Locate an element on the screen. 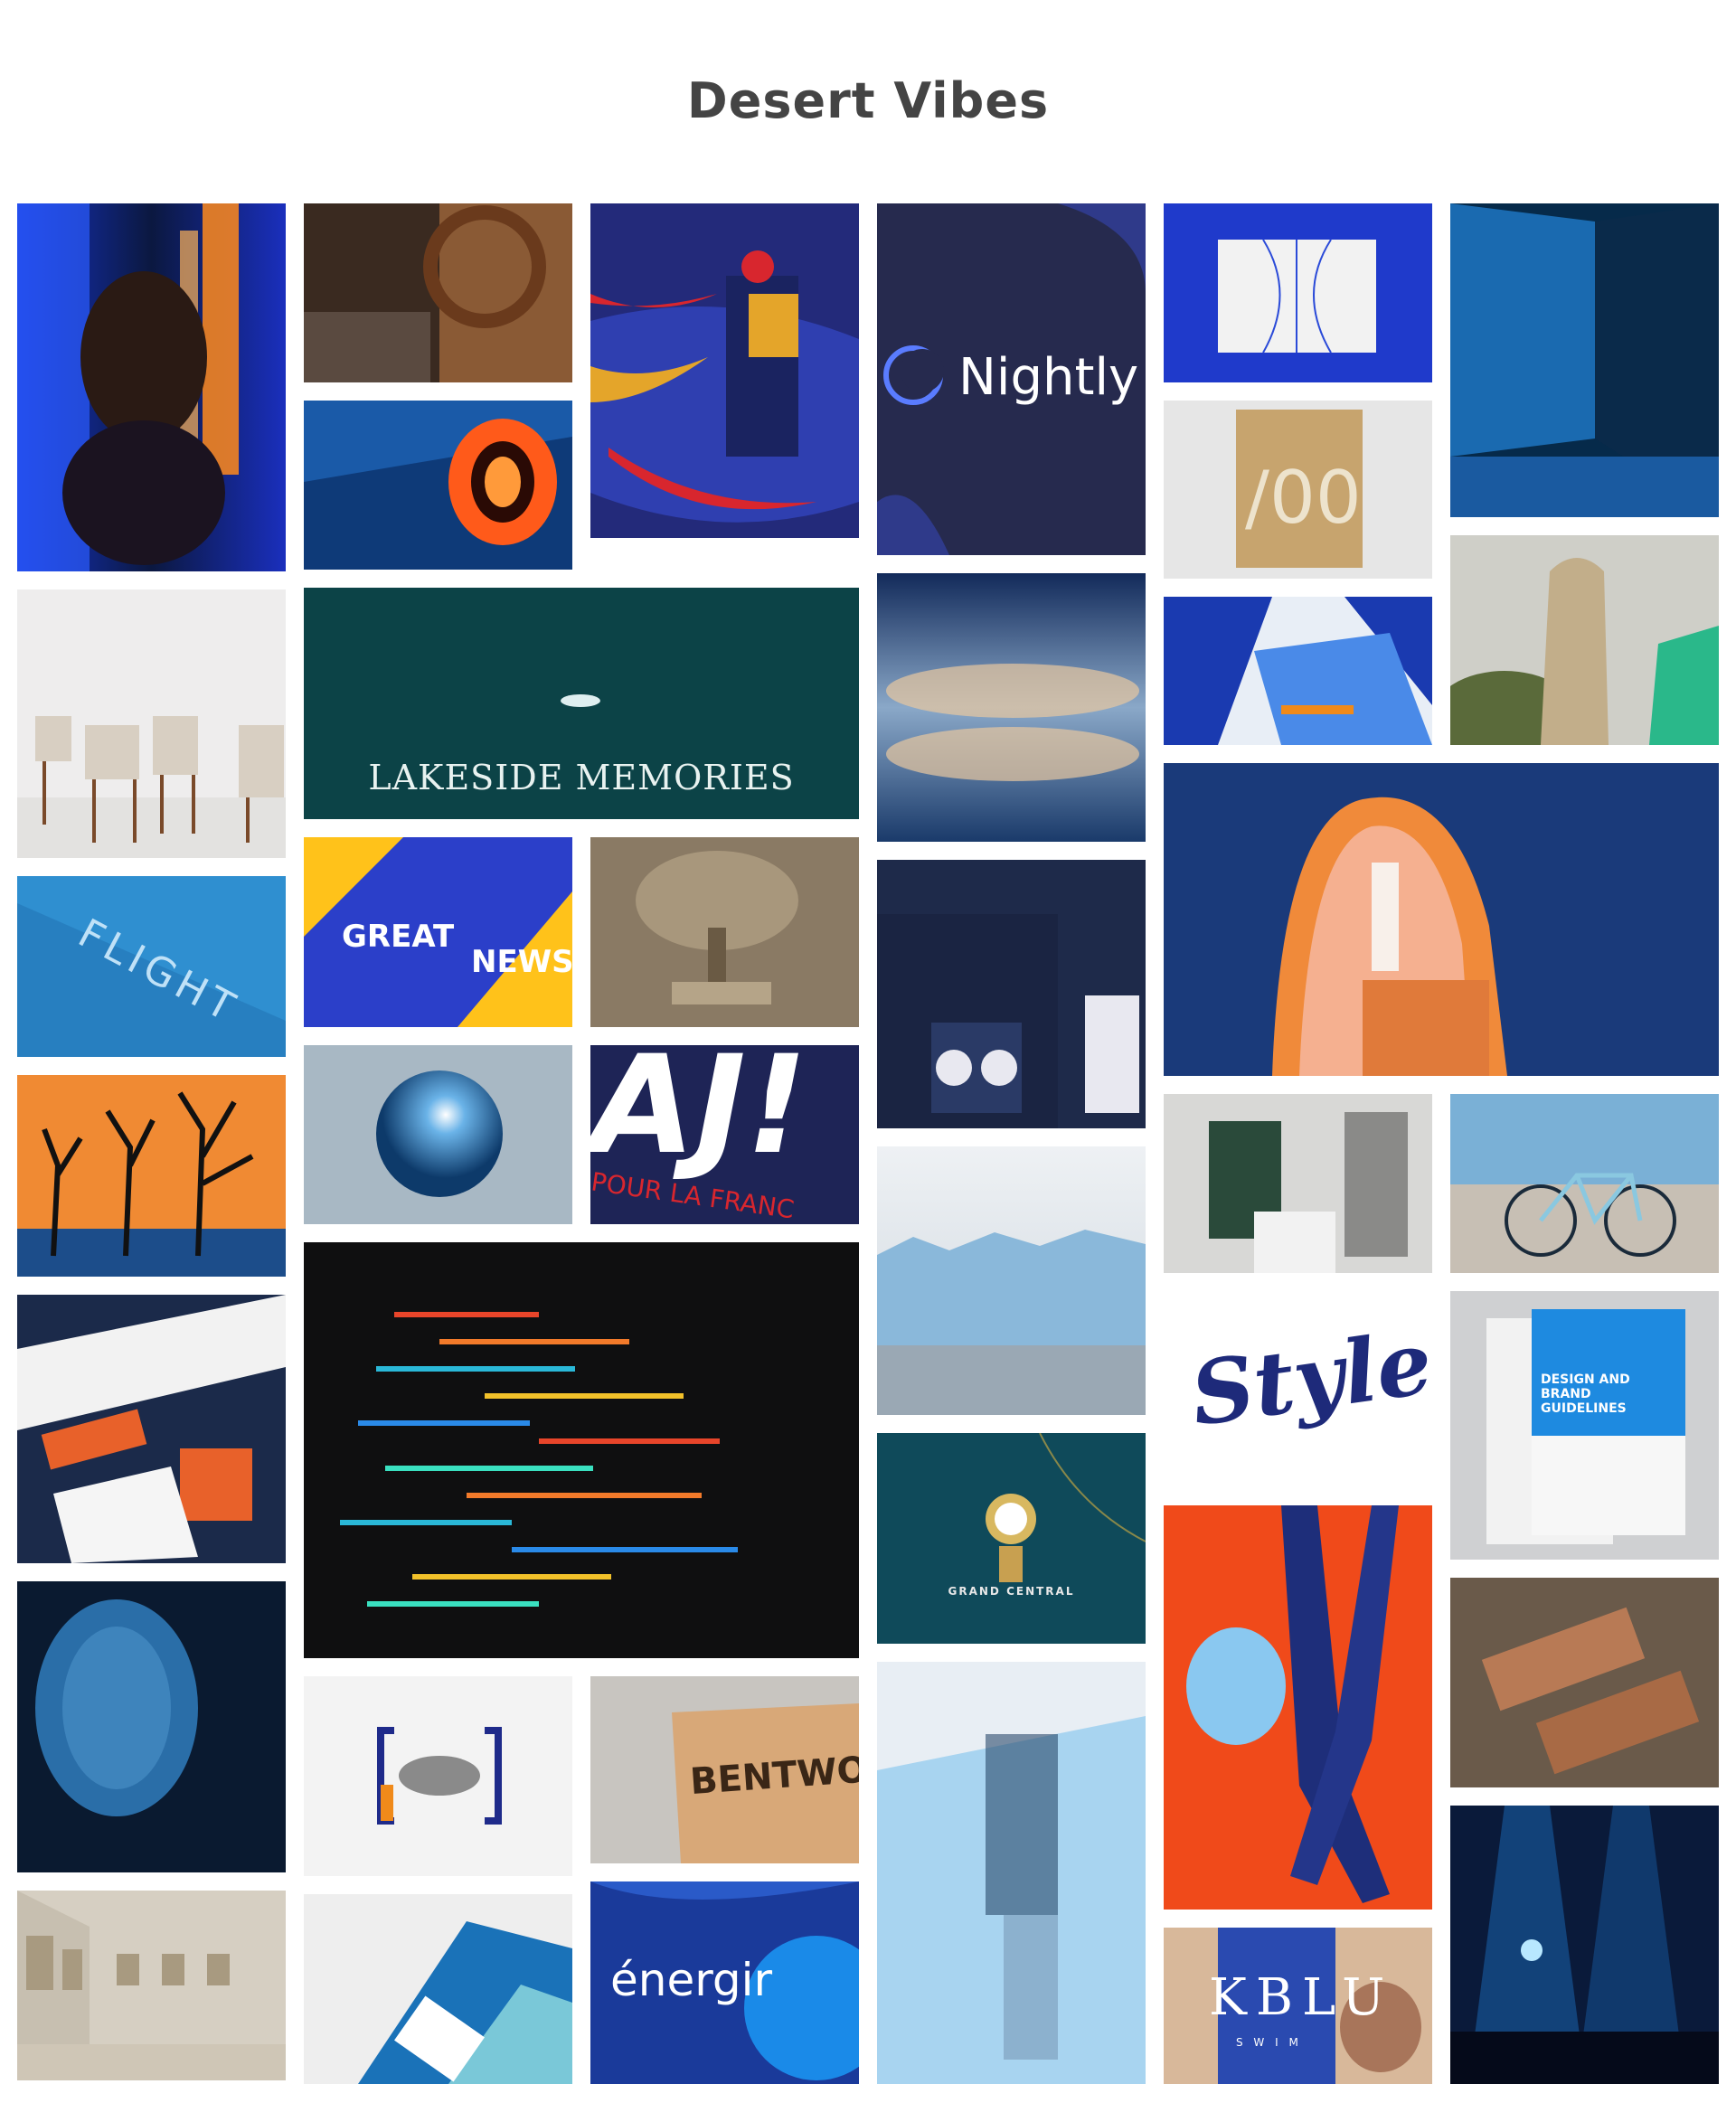  tile-cloud-bracket-logo is located at coordinates (438, 1776).